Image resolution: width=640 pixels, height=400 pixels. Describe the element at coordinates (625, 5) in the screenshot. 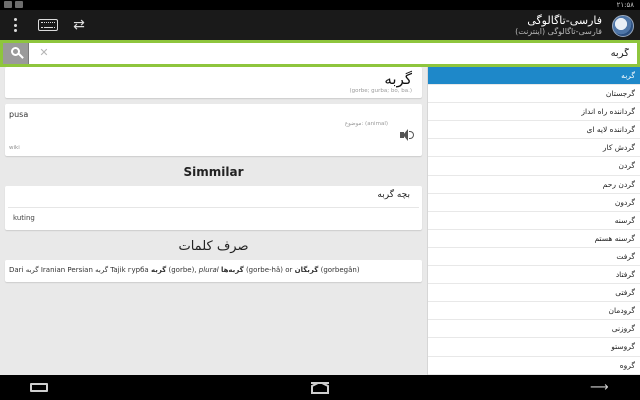

I see `status-time: ۲۱:۵۸` at that location.